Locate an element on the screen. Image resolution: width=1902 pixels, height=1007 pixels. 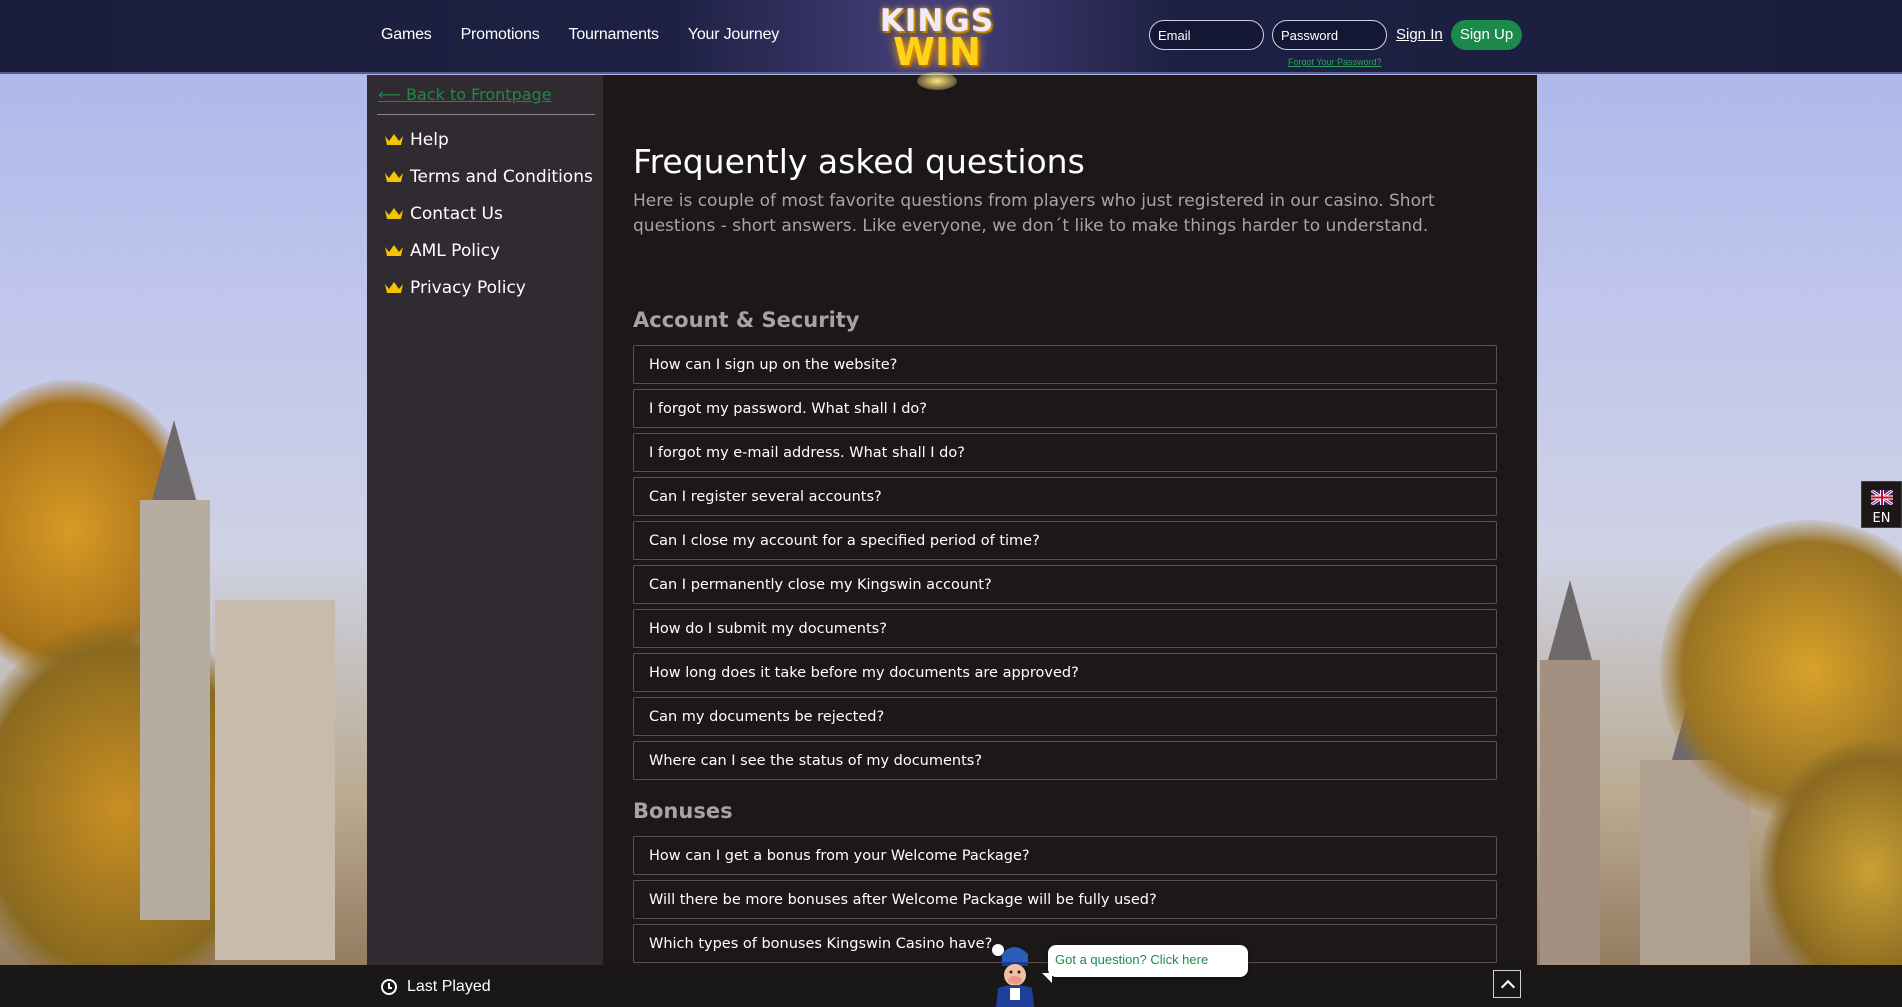
sidebar-divider is located at coordinates (486, 114).